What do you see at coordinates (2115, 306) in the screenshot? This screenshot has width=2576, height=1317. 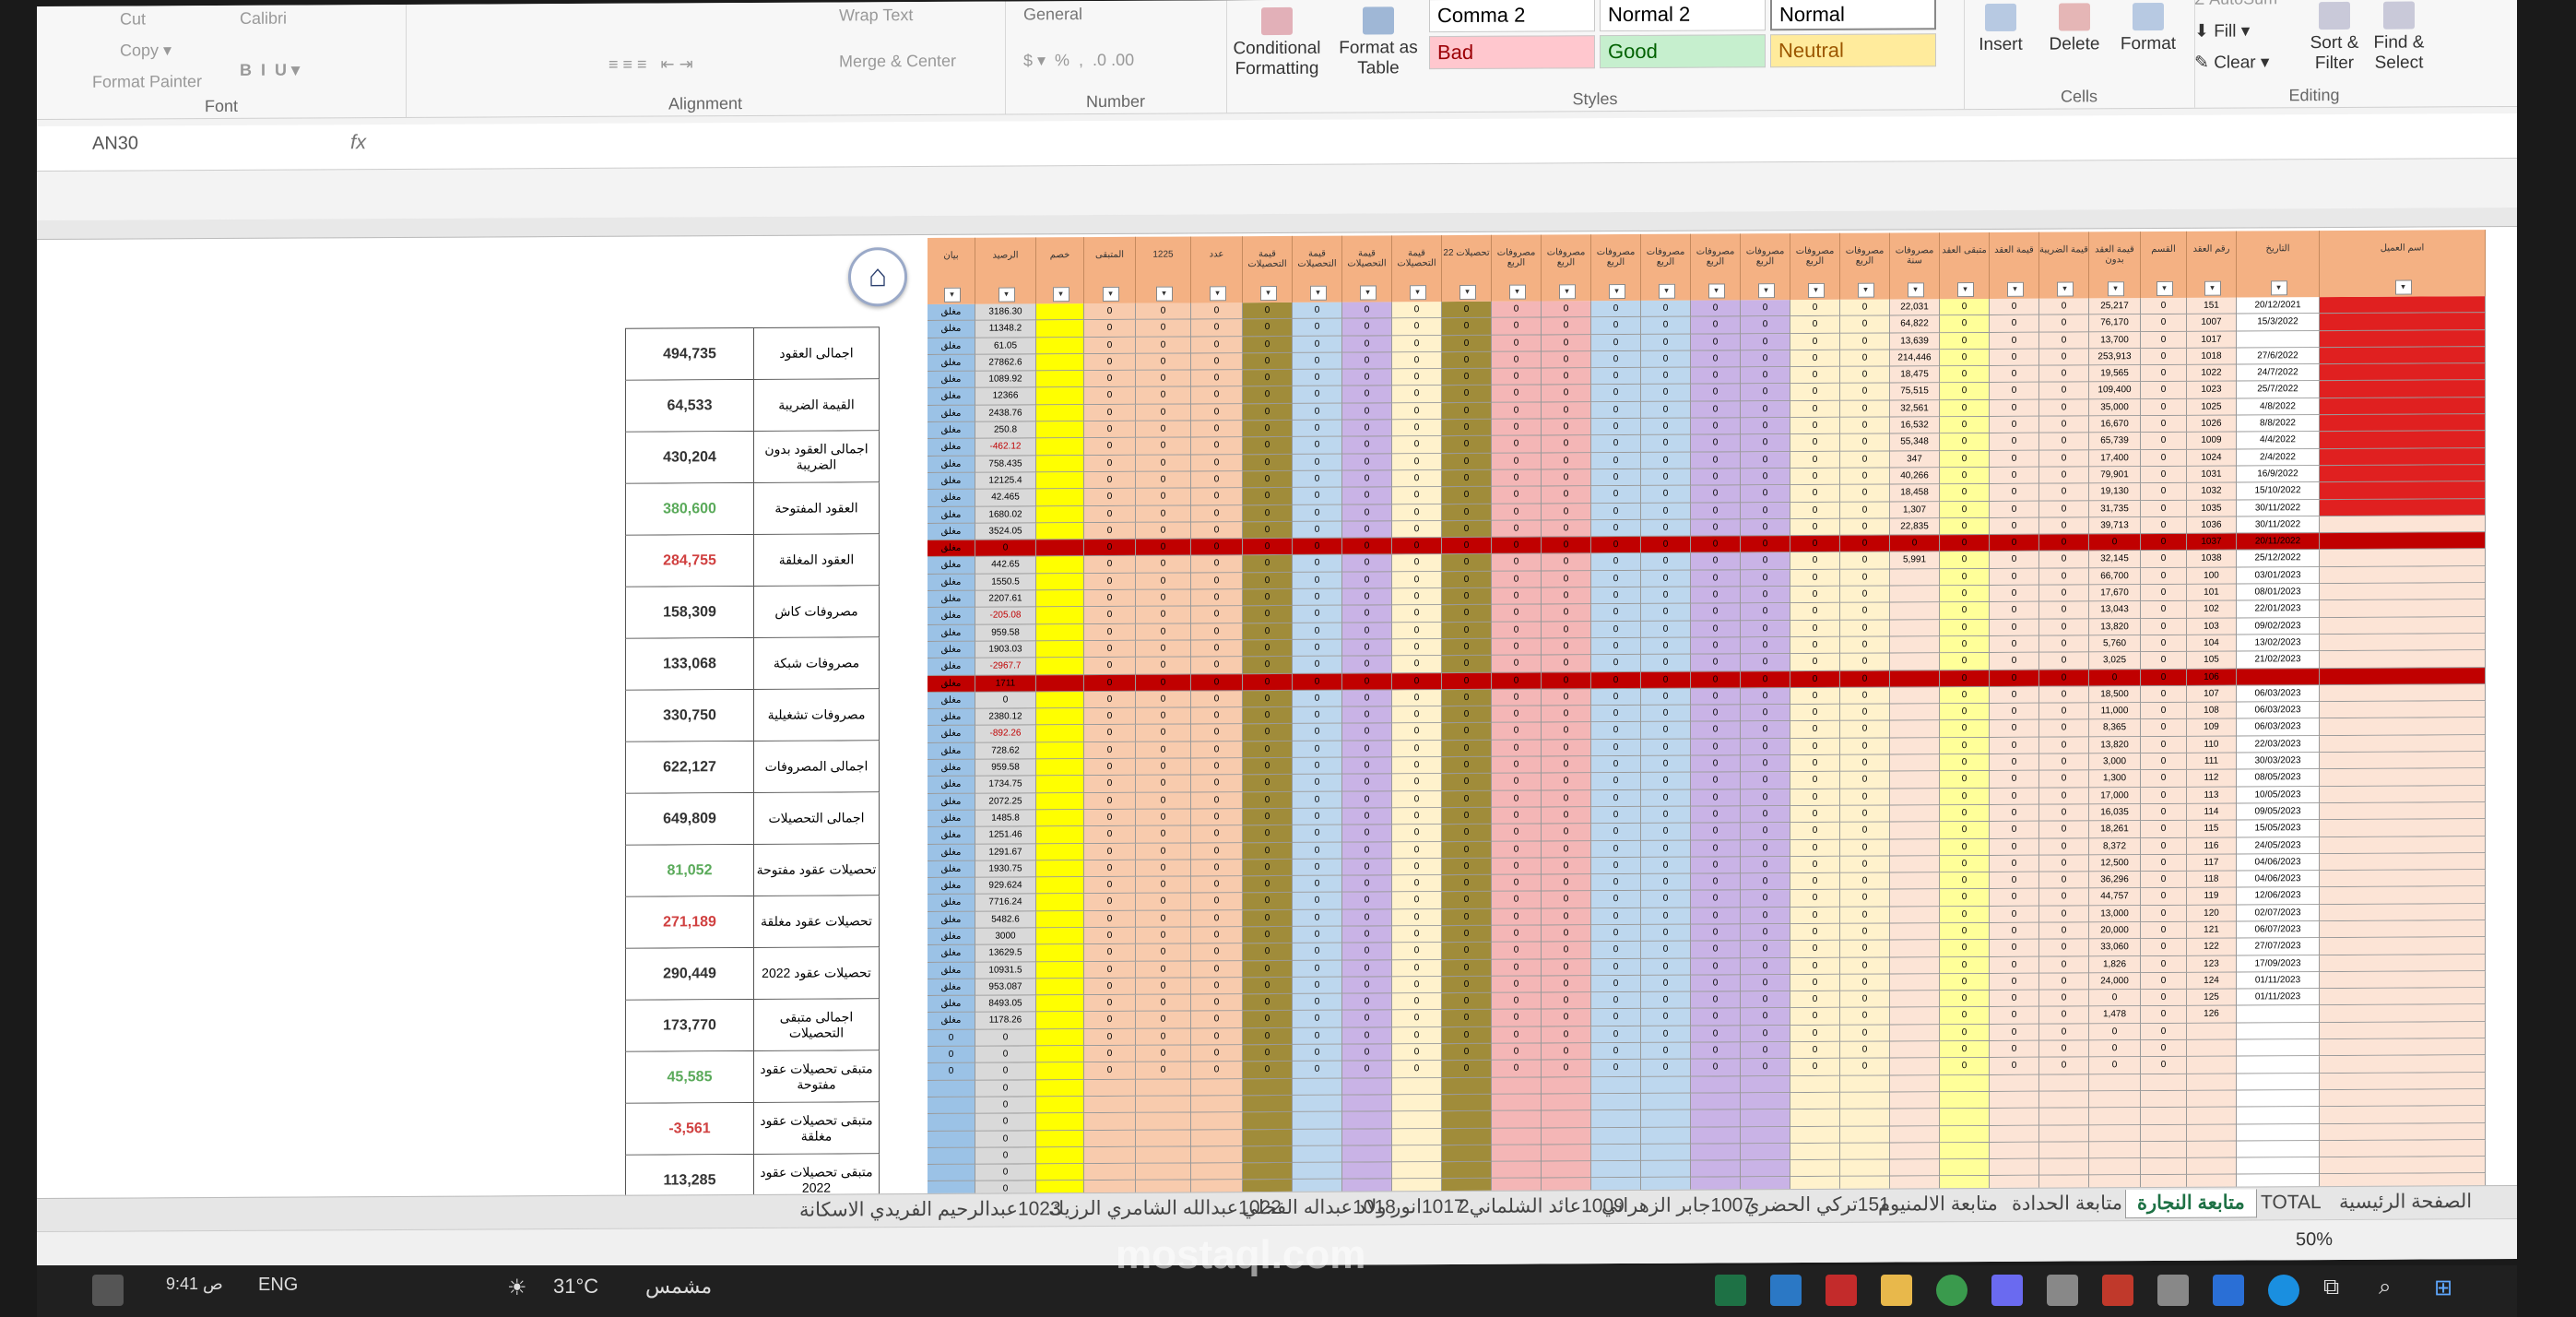 I see `table-cell: 25,217` at bounding box center [2115, 306].